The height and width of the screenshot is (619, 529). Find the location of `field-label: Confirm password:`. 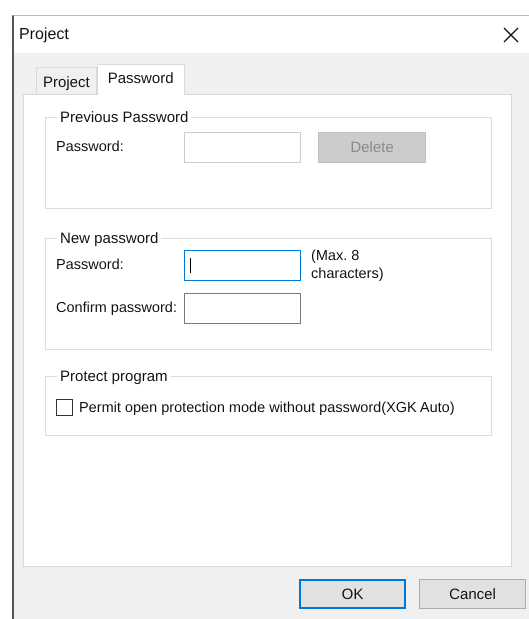

field-label: Confirm password: is located at coordinates (117, 308).